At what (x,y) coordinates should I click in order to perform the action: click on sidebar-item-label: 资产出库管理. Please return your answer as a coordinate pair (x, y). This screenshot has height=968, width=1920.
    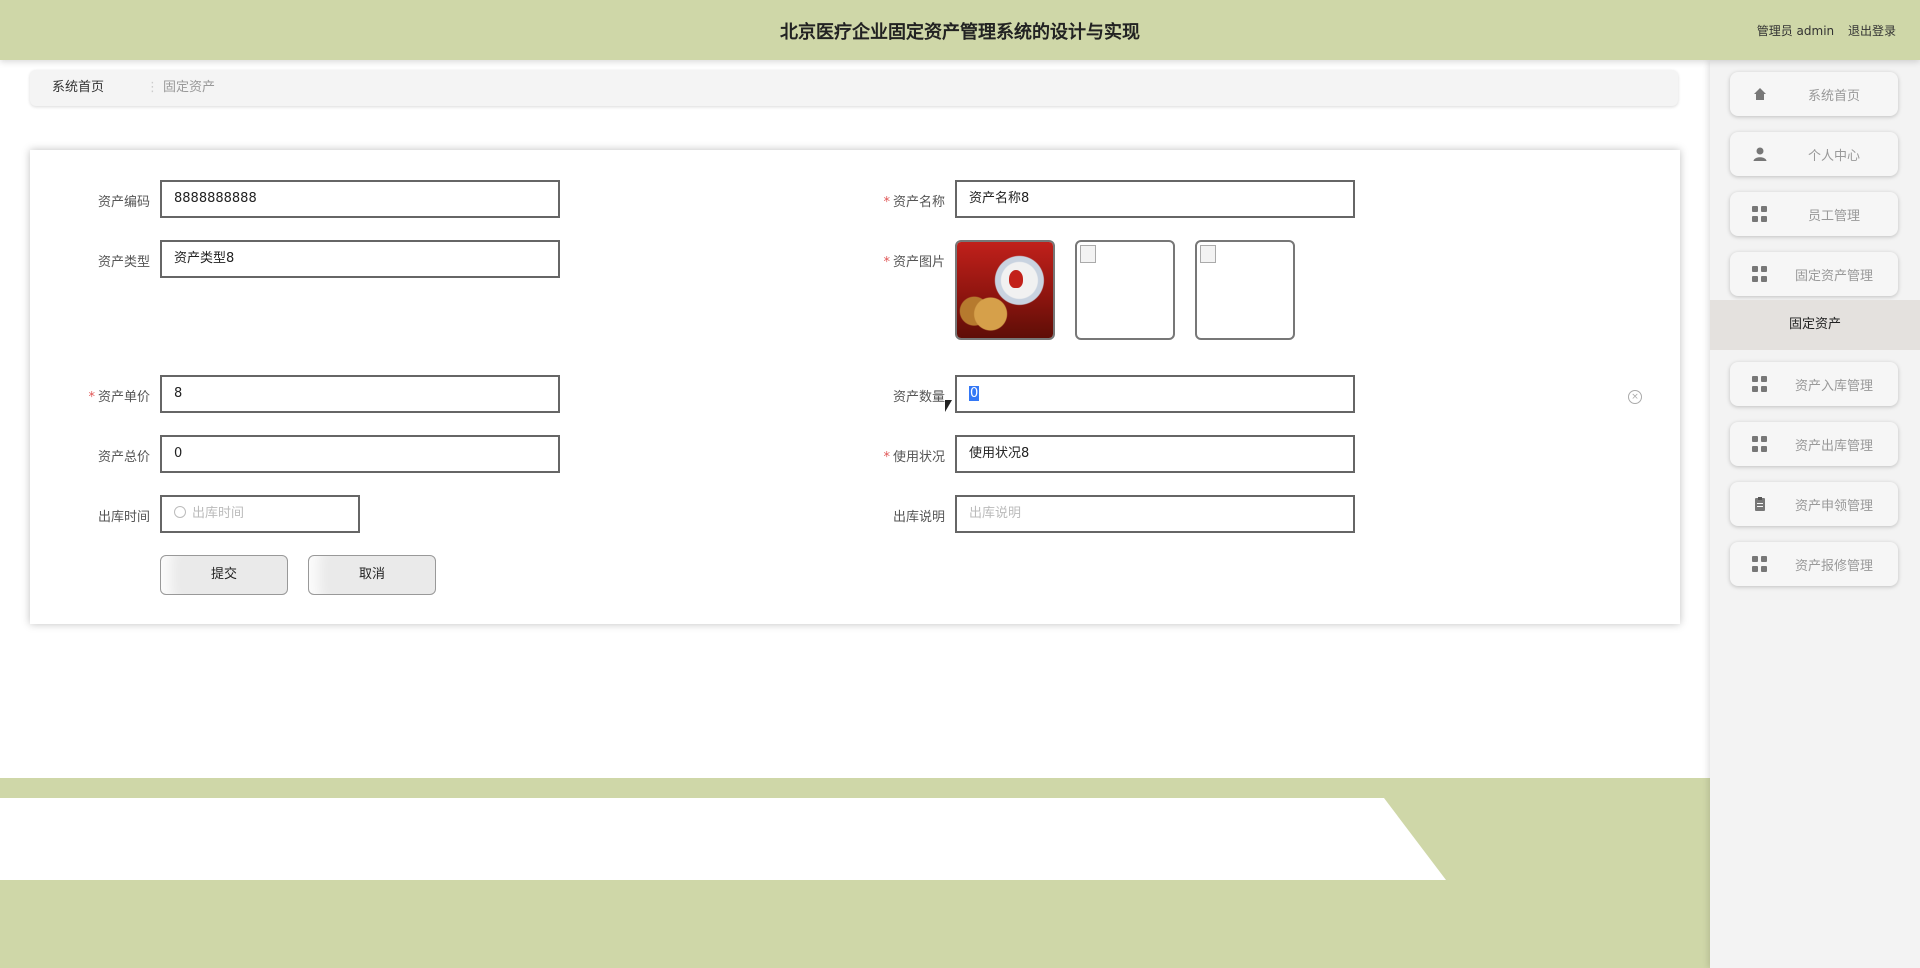
    Looking at the image, I should click on (1833, 446).